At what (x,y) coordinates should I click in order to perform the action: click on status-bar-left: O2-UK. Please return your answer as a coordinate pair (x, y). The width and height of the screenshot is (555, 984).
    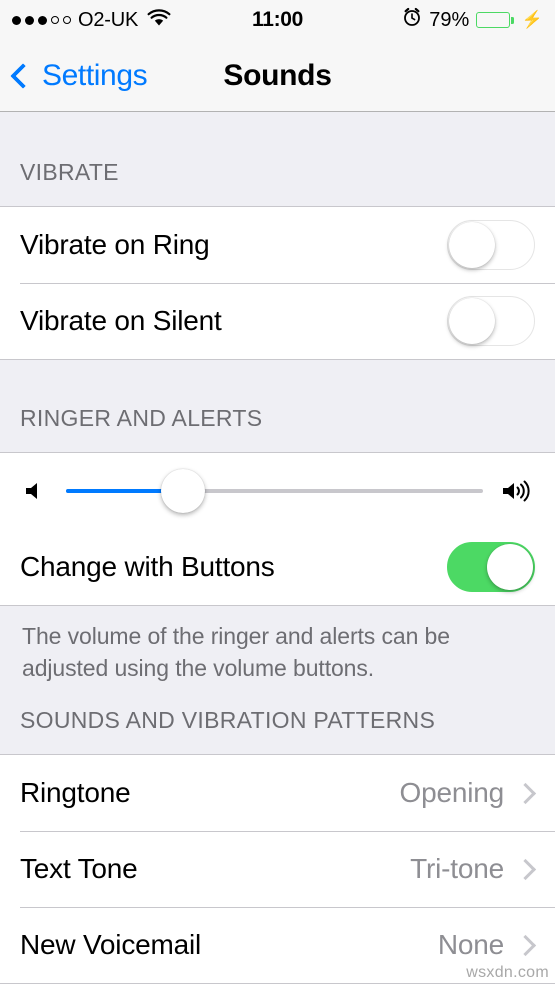
    Looking at the image, I should click on (91, 20).